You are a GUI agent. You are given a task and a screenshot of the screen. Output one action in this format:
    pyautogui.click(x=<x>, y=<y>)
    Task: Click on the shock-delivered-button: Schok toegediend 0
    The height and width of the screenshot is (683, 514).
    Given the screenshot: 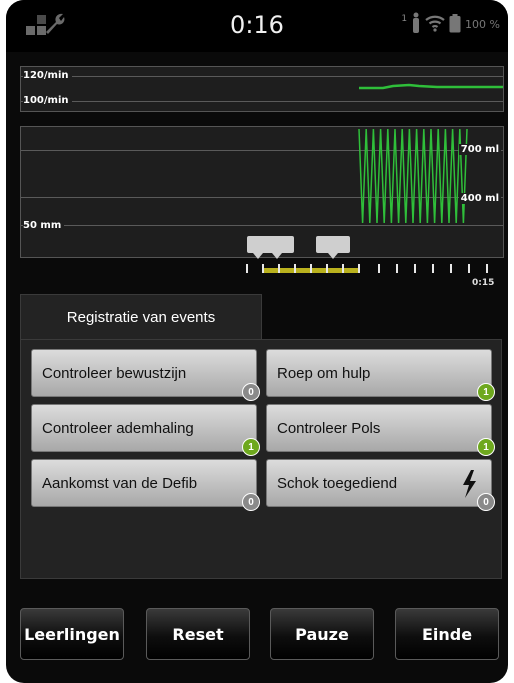 What is the action you would take?
    pyautogui.click(x=380, y=485)
    